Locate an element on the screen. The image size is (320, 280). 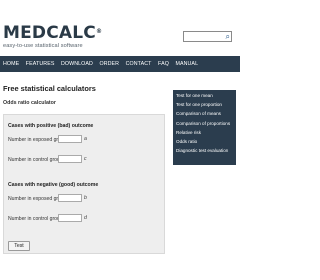
test-button: Test is located at coordinates (19, 246).